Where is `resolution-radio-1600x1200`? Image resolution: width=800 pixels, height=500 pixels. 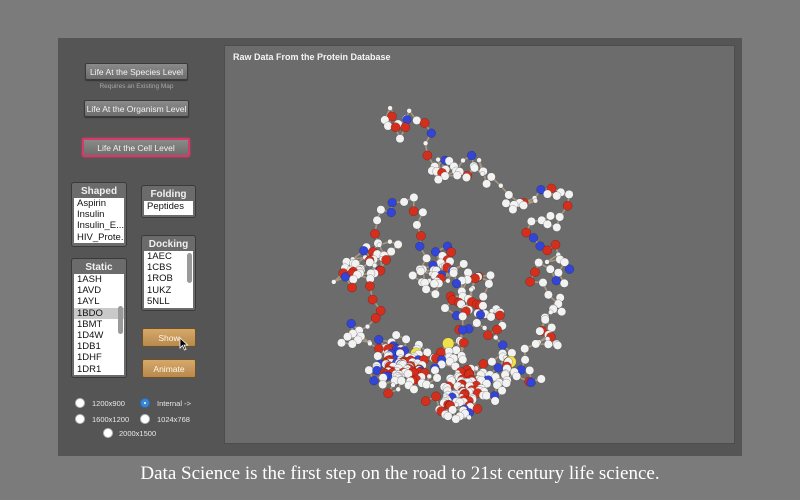 resolution-radio-1600x1200 is located at coordinates (80, 419).